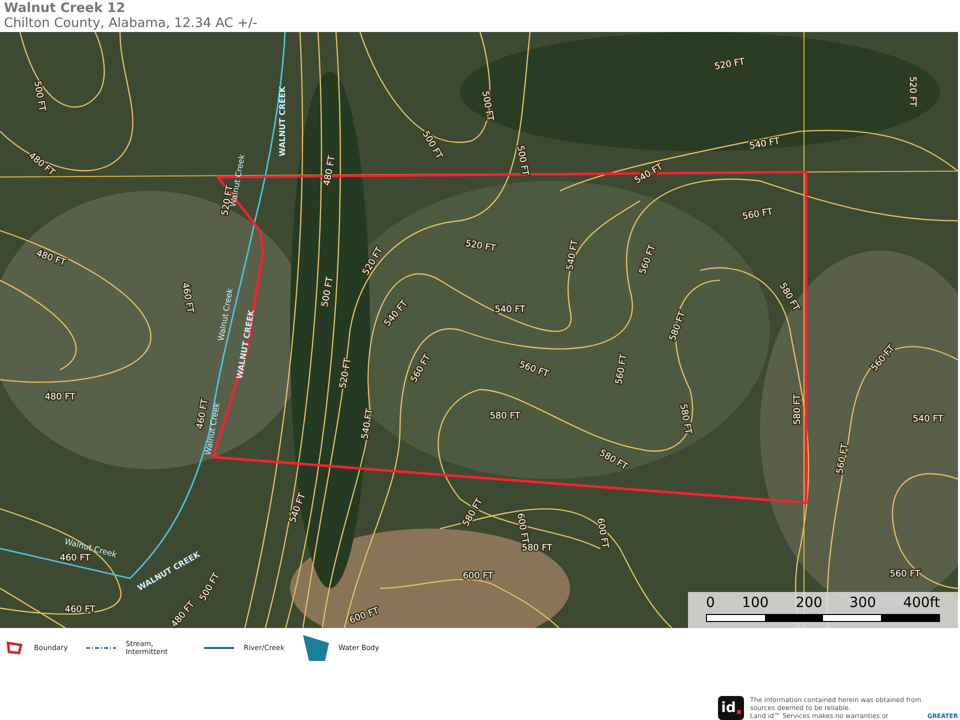  Describe the element at coordinates (15, 648) in the screenshot. I see `boundary-icon` at that location.